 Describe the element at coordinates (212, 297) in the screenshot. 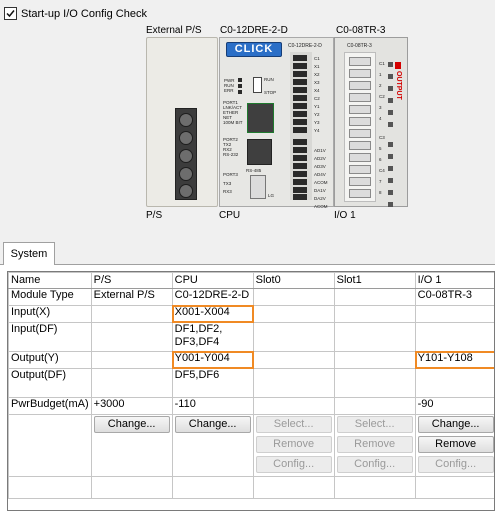

I see `cell-cpu: C0-12DRE-2-D` at that location.